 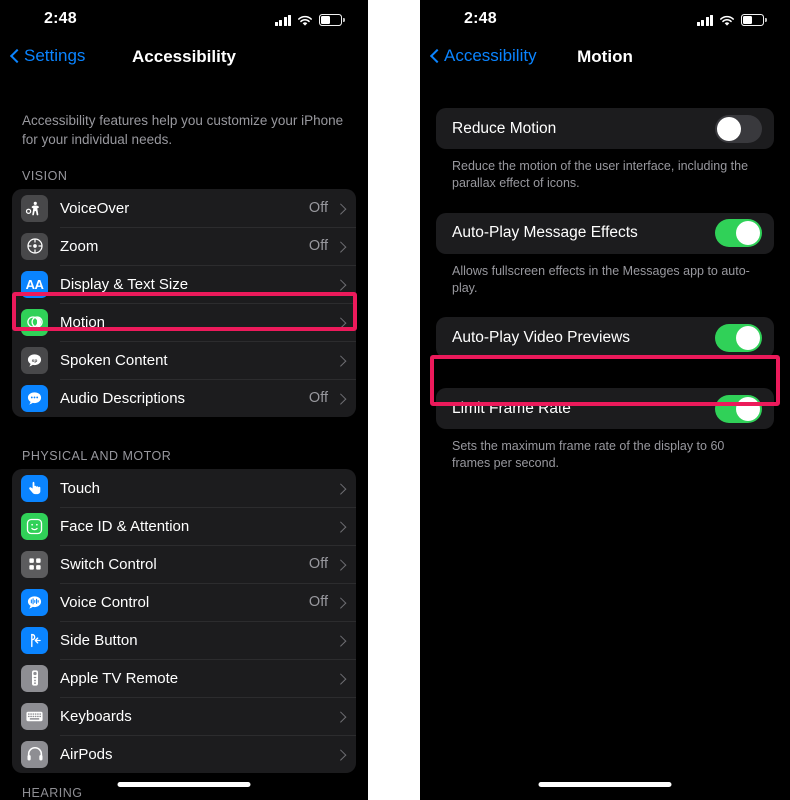 I want to click on auto-play-message-effects-group: Auto-Play Message Effects, so click(x=605, y=233).